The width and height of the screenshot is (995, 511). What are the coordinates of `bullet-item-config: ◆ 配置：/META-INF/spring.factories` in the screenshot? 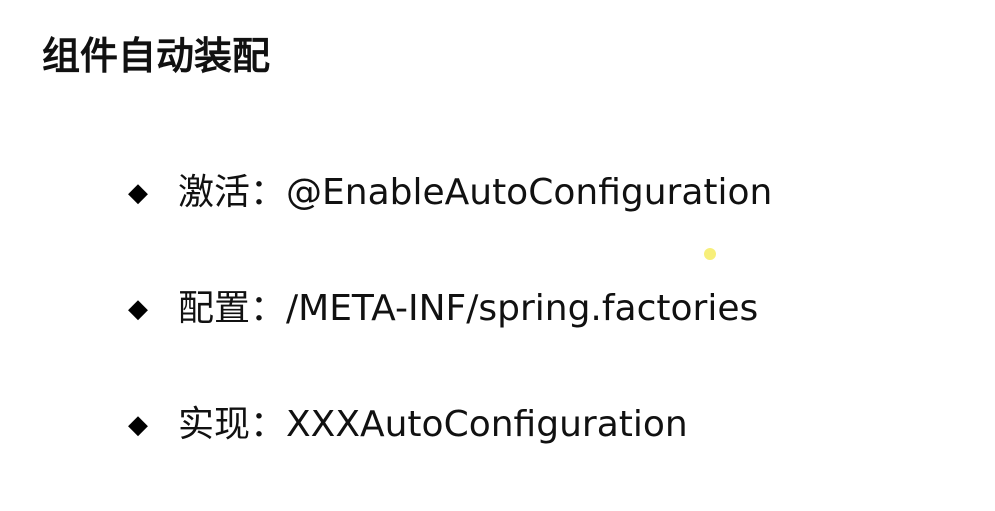 It's located at (450, 309).